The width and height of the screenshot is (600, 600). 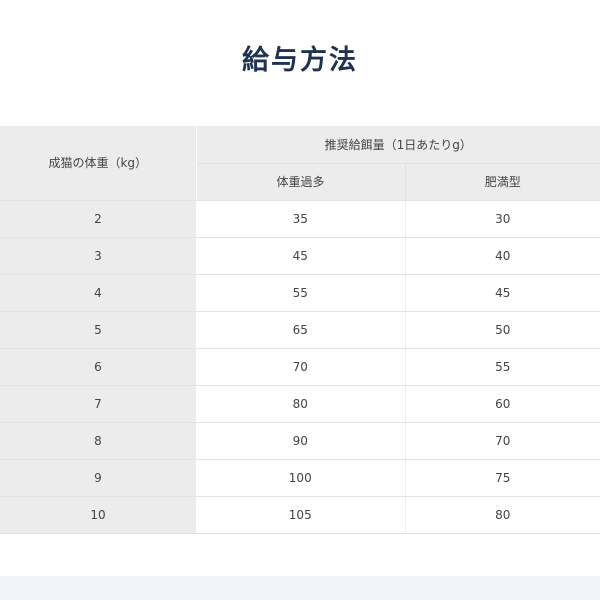 I want to click on overweight-cell: 35, so click(x=301, y=219).